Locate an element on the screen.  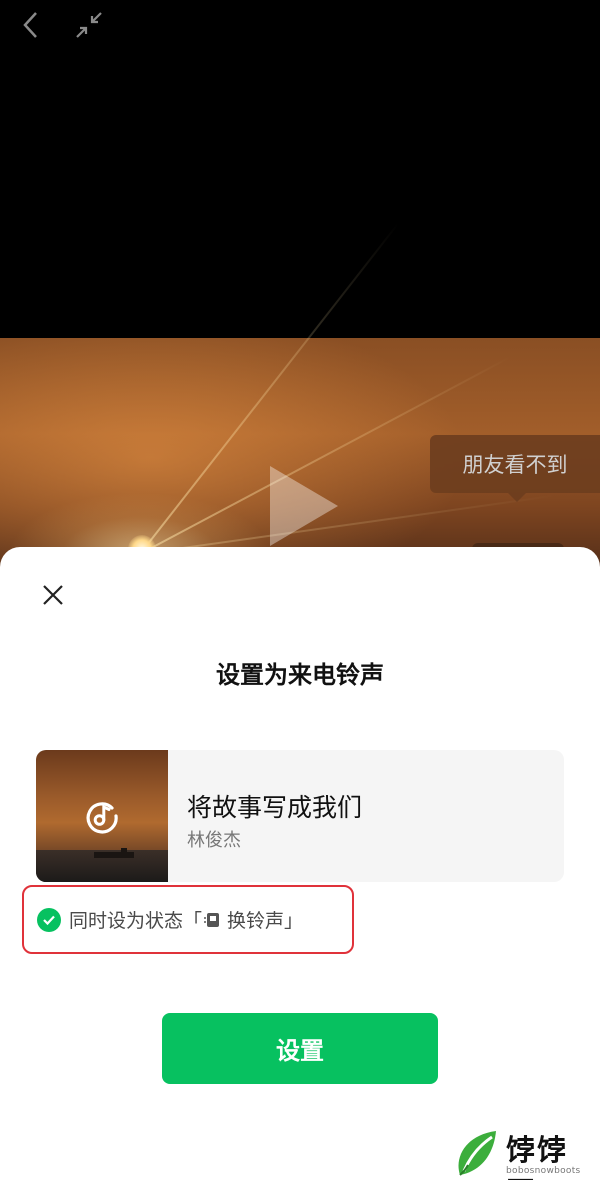
status-option: 同时设为状态「 换铃声」 is located at coordinates (188, 919).